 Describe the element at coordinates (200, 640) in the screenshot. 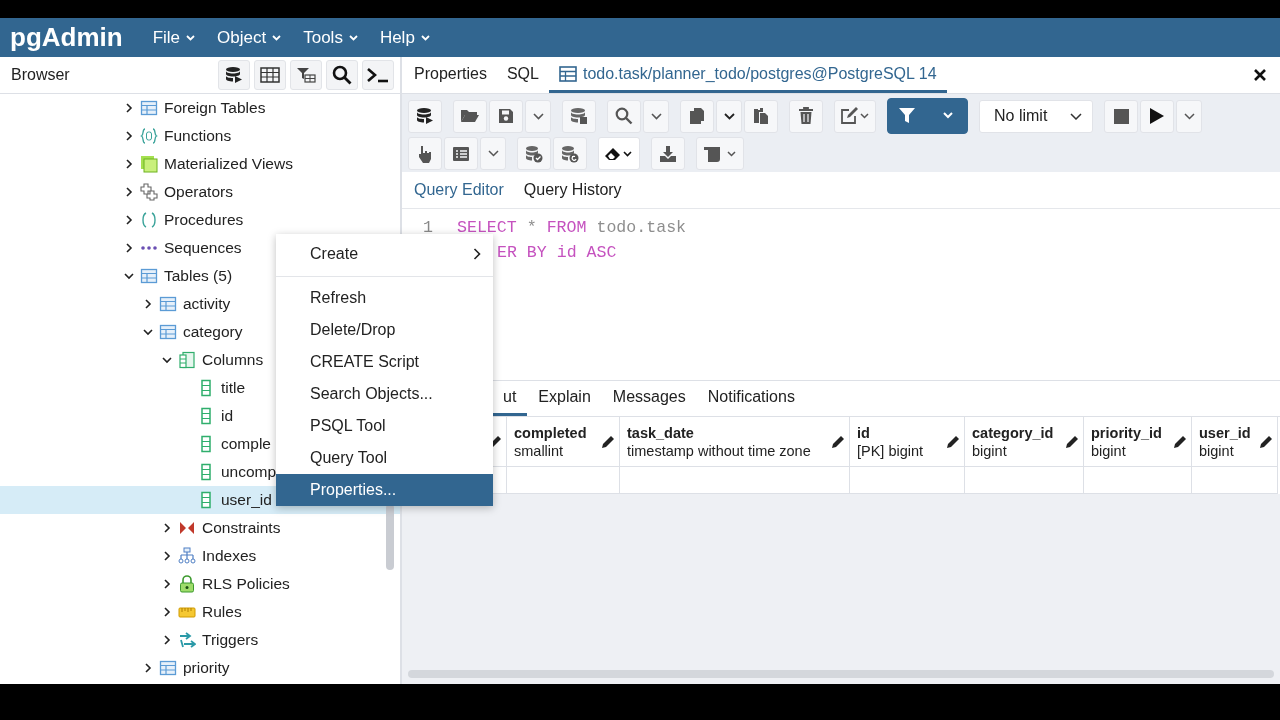

I see `tree-row: Triggers` at that location.